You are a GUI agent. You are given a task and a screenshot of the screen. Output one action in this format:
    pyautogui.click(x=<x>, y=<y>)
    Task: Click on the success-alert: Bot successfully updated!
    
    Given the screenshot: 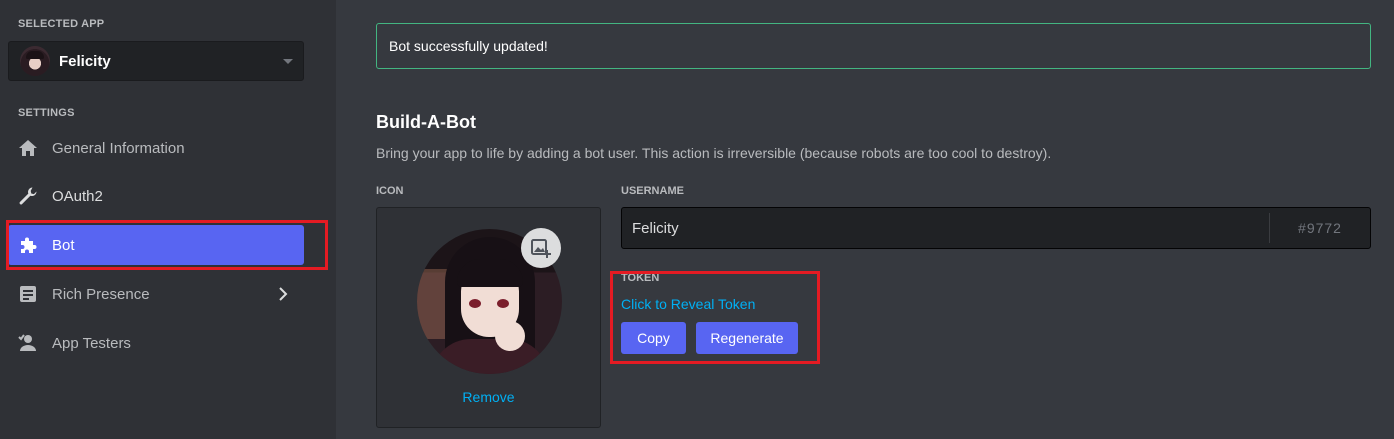 What is the action you would take?
    pyautogui.click(x=873, y=46)
    